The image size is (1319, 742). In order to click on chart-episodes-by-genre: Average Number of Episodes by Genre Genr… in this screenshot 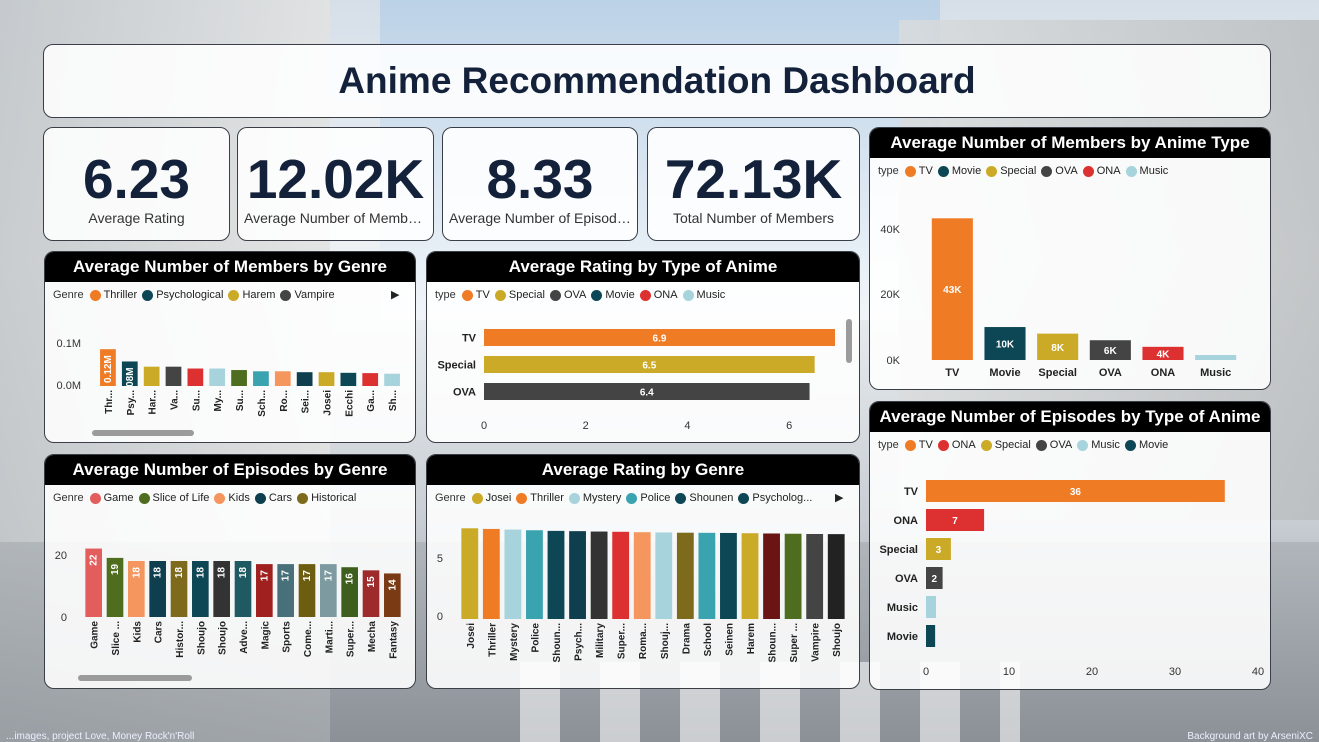, I will do `click(230, 571)`.